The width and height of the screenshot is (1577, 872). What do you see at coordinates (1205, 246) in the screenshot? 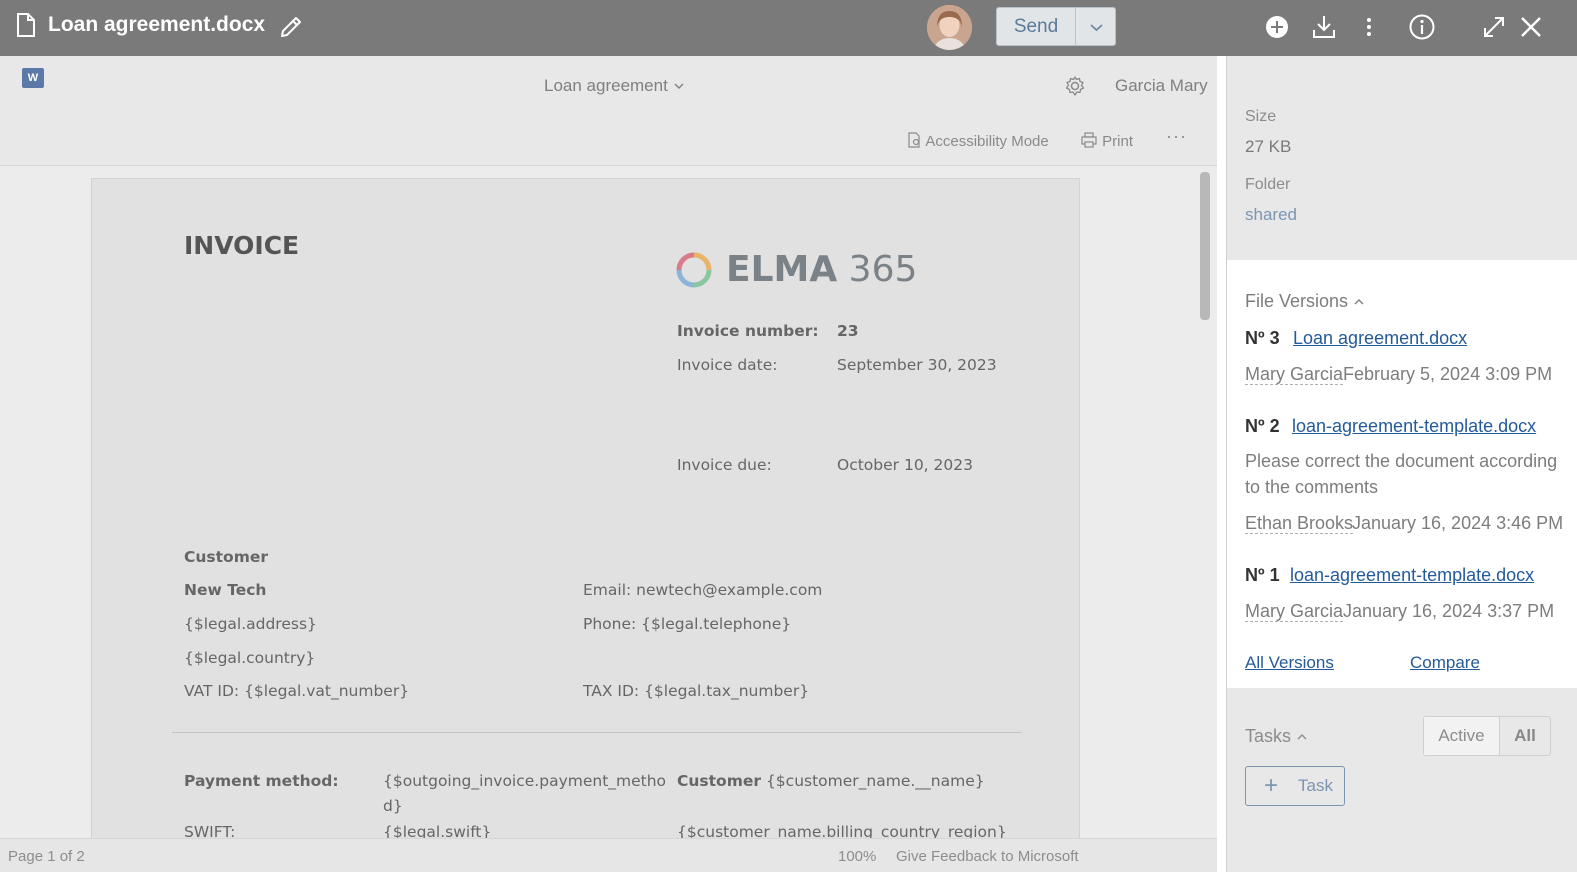
I see `vertical-scrollbar` at bounding box center [1205, 246].